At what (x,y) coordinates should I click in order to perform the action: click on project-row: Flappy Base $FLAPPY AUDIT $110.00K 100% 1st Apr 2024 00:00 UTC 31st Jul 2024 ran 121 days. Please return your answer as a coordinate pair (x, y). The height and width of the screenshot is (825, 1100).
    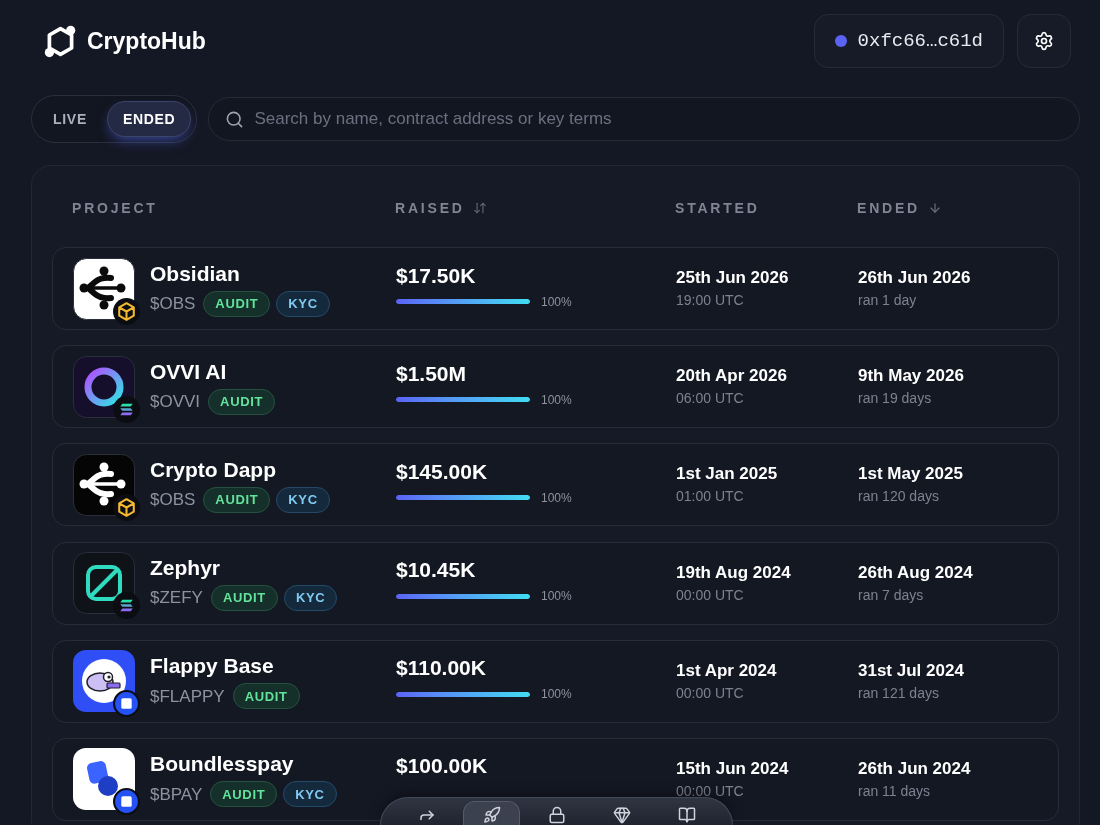
    Looking at the image, I should click on (555, 681).